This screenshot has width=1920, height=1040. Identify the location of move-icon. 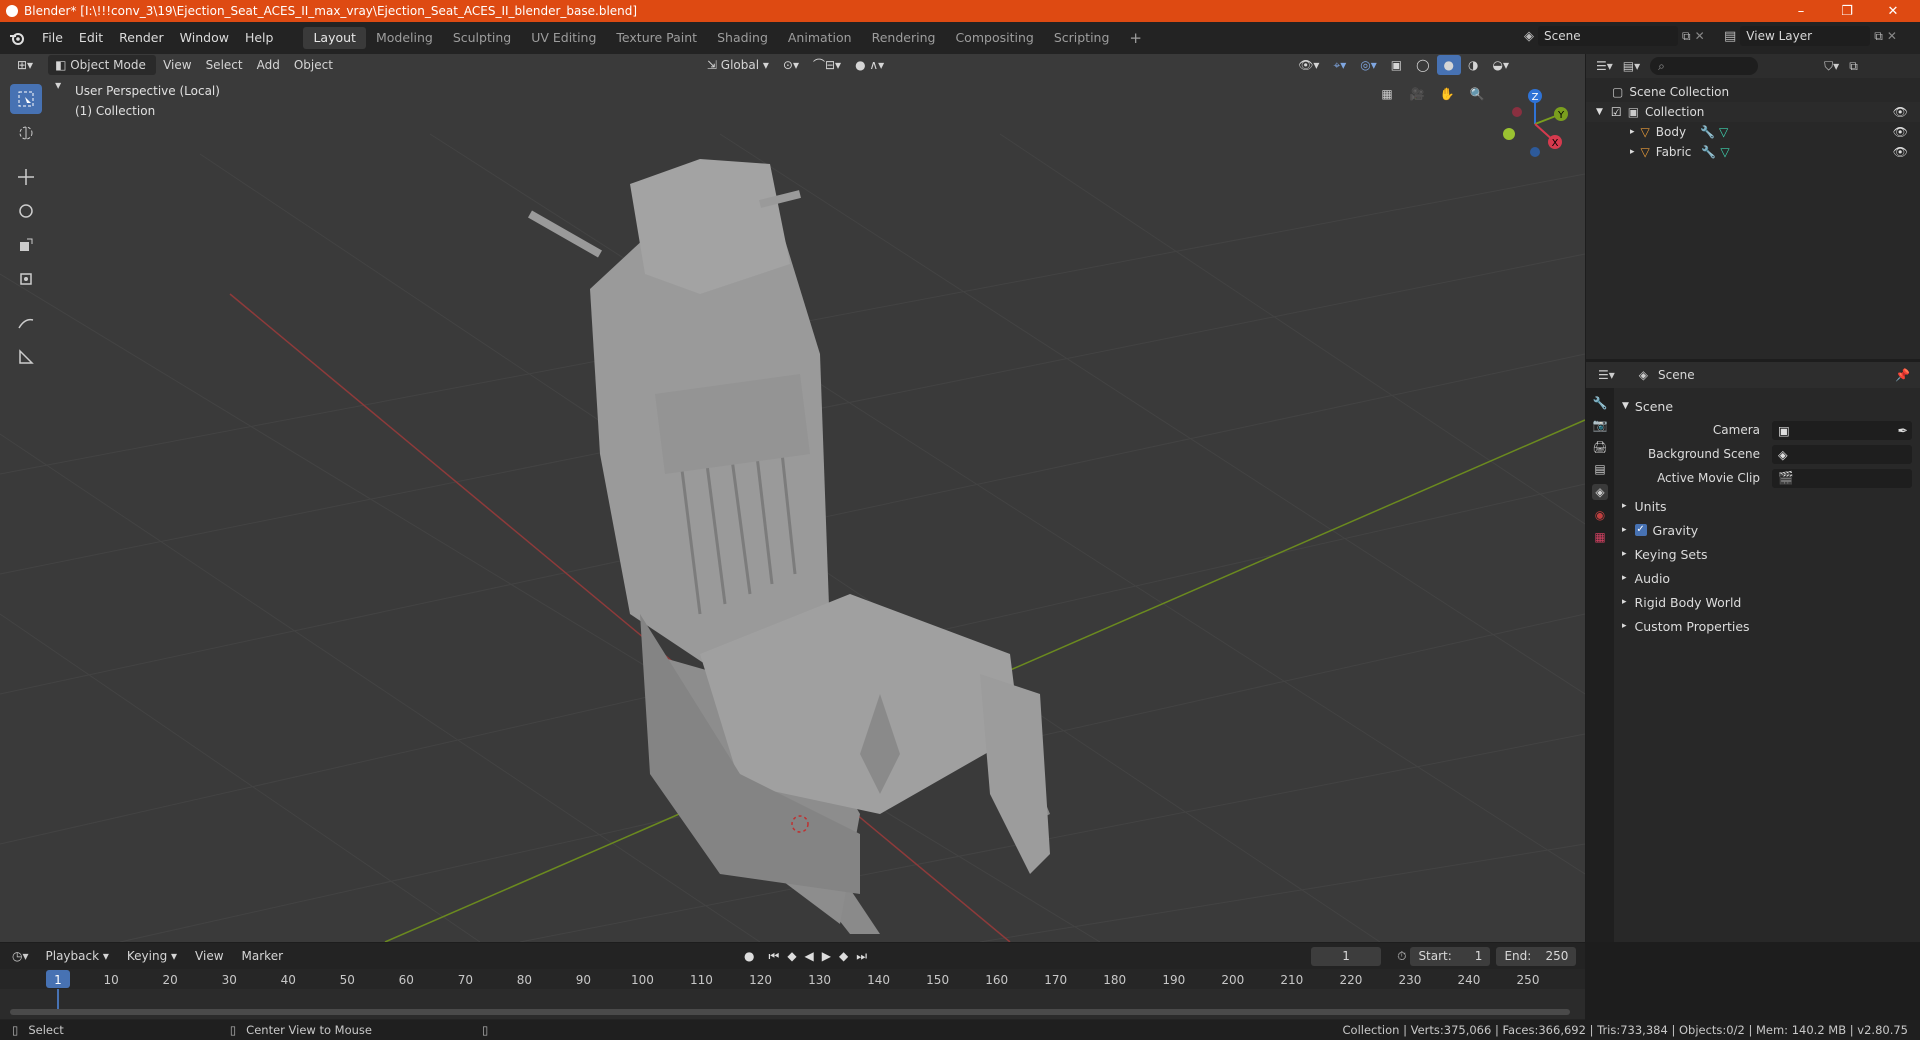
(26, 177).